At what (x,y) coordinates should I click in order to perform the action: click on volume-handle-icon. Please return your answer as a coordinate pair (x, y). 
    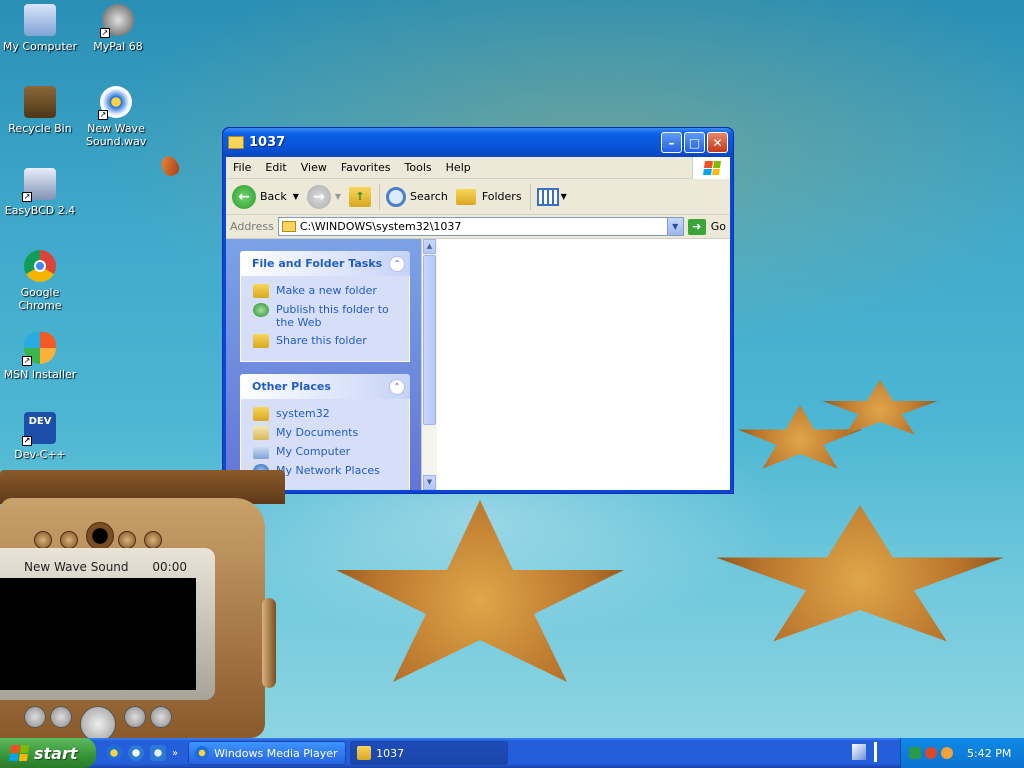
    Looking at the image, I should click on (269, 643).